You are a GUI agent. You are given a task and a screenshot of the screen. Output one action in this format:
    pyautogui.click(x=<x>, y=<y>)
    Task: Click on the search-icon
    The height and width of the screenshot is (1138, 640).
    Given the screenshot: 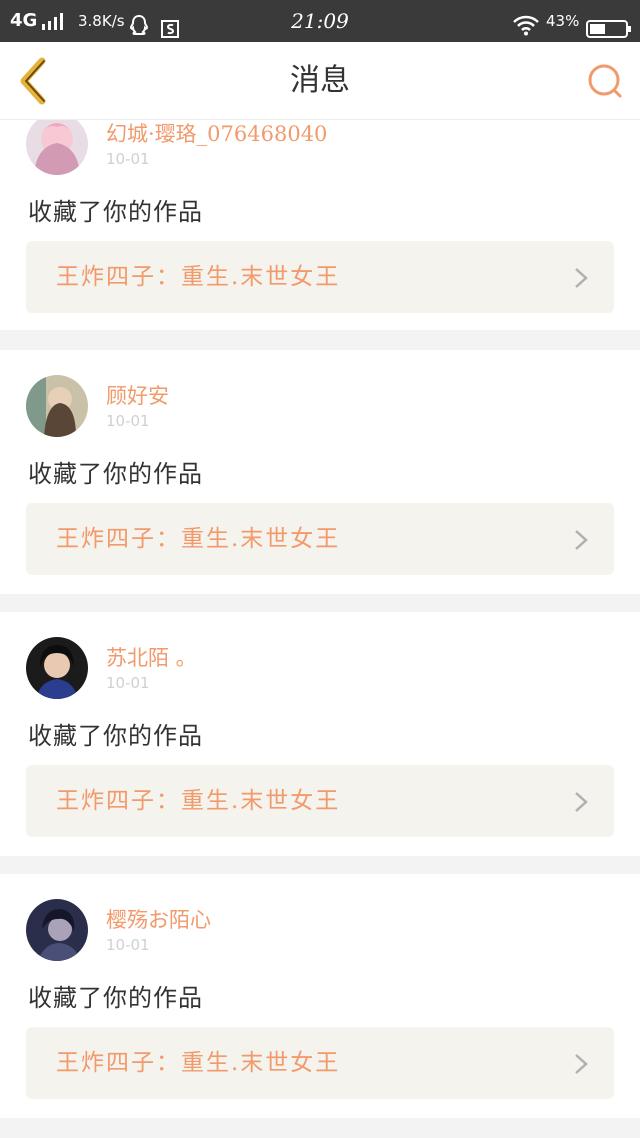 What is the action you would take?
    pyautogui.click(x=605, y=81)
    